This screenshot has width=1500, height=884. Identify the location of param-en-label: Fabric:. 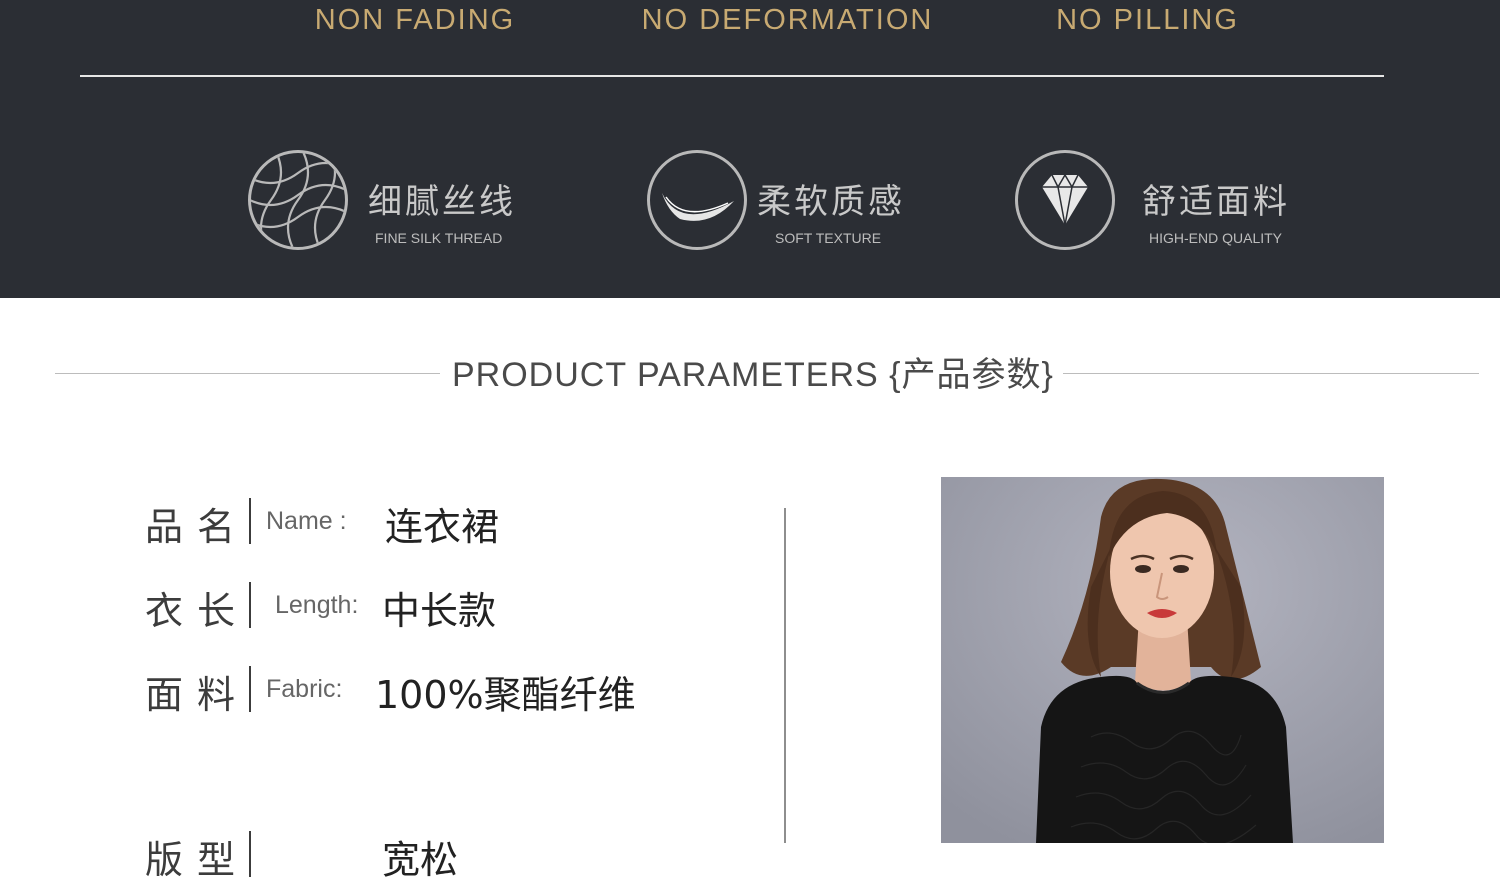
(304, 689).